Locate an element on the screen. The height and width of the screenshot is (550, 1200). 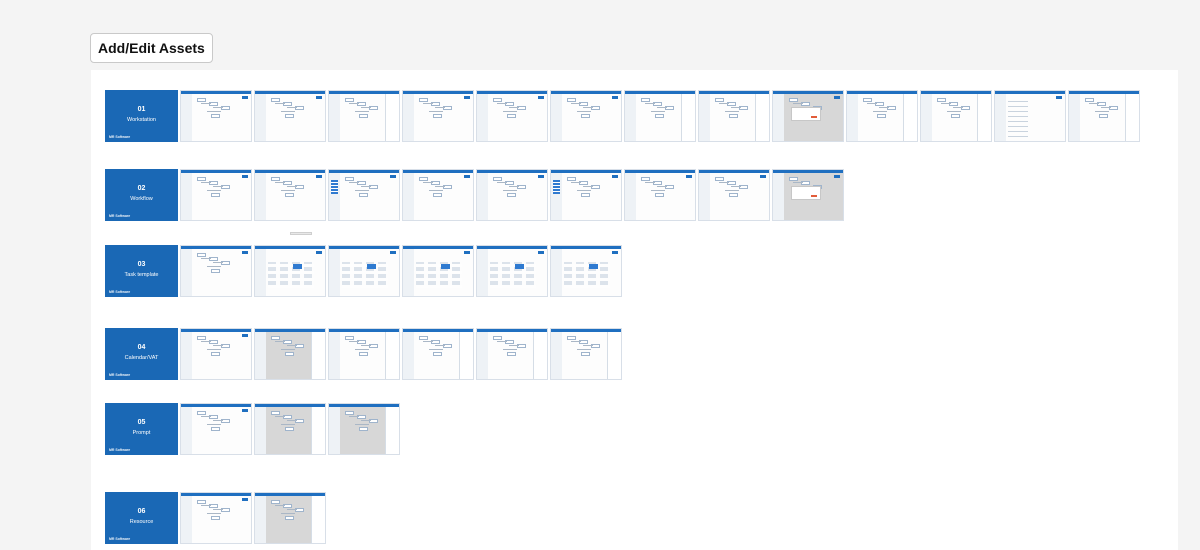
brand-logo: MR Software is located at coordinates (120, 539).